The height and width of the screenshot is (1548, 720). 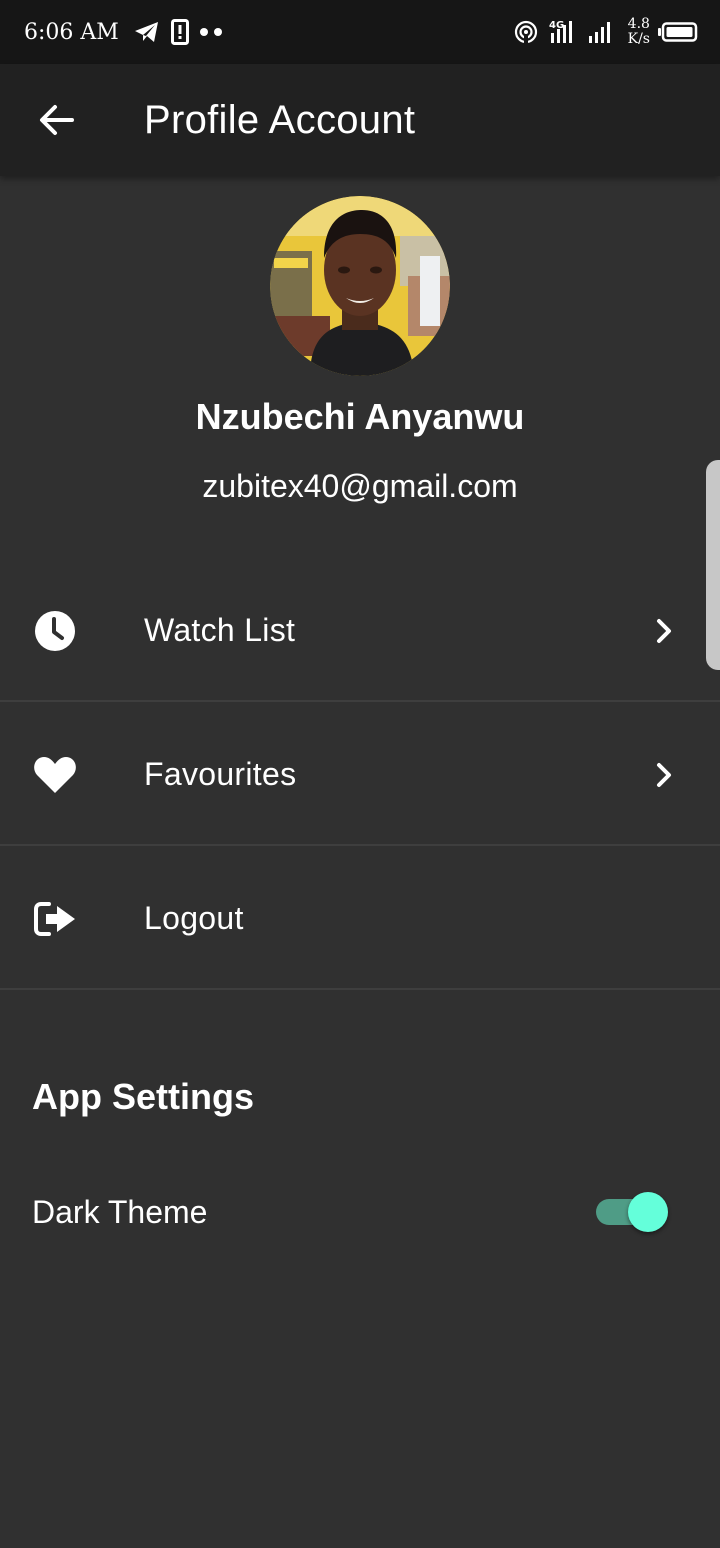 What do you see at coordinates (194, 918) in the screenshot?
I see `menu-item-label: Logout` at bounding box center [194, 918].